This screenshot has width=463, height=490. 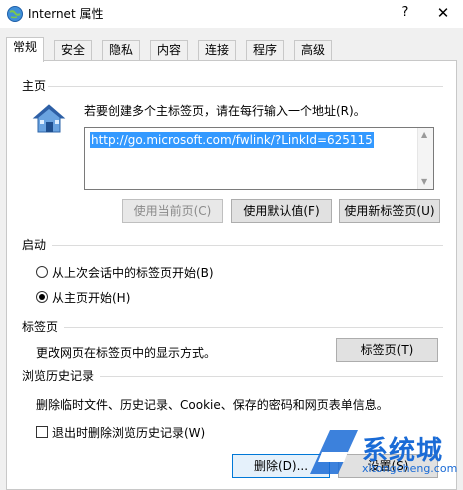 What do you see at coordinates (128, 432) in the screenshot?
I see `delete-on-exit-label: 退出时删除浏览历史记录(W)` at bounding box center [128, 432].